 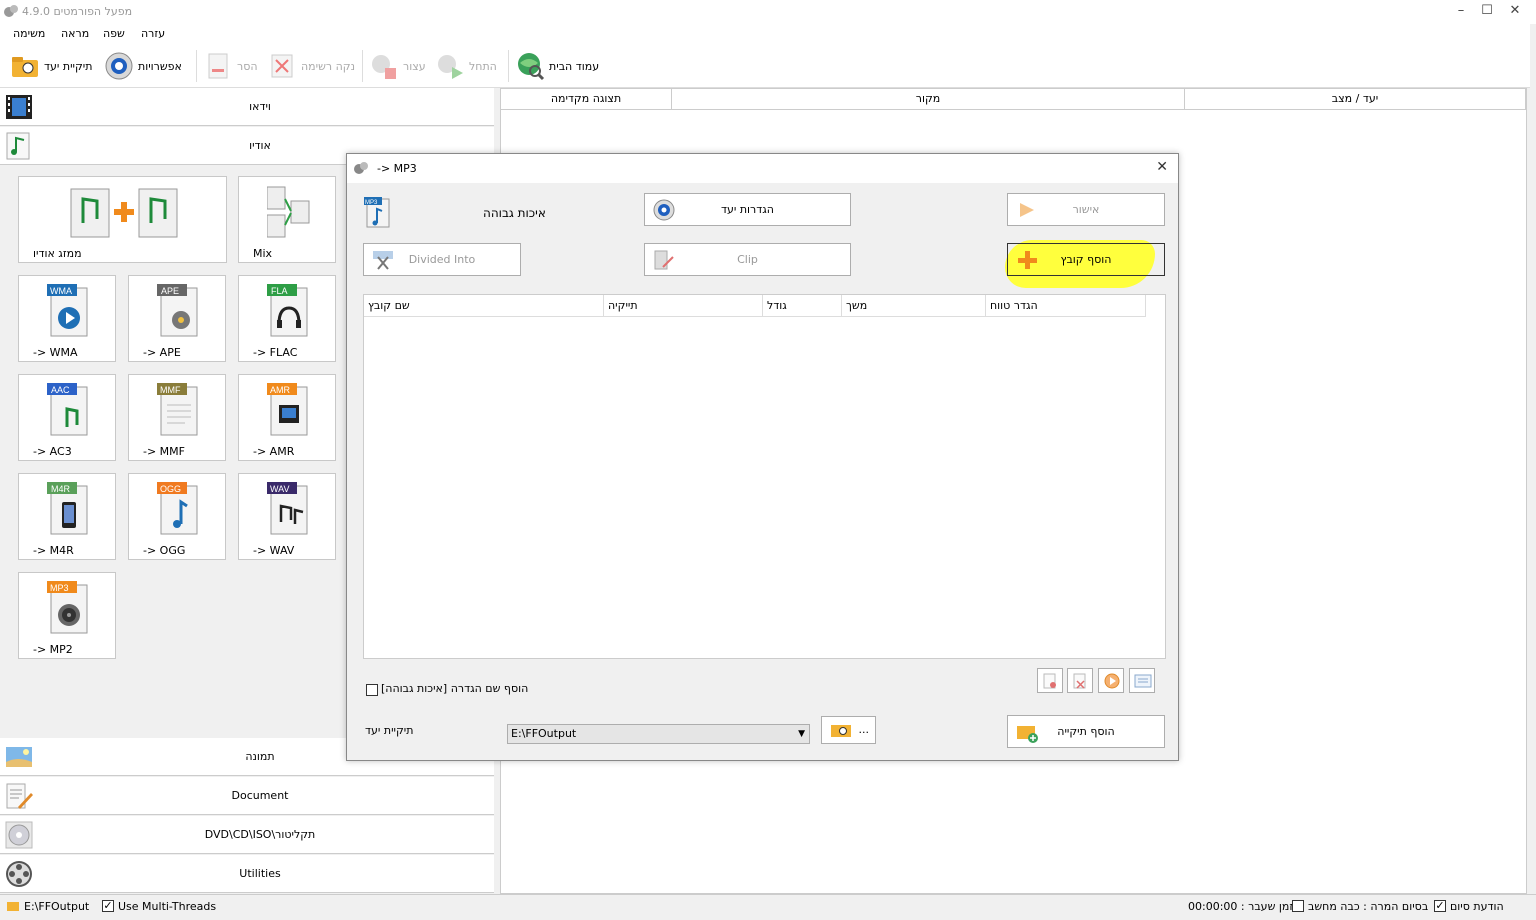 I want to click on clip-button: Clip, so click(x=747, y=259).